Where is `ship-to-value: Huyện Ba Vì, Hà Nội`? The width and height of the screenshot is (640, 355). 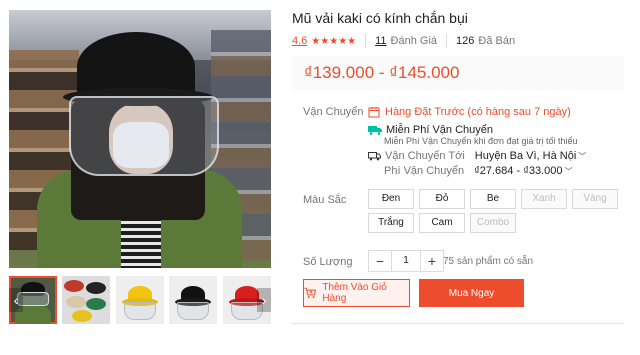 ship-to-value: Huyện Ba Vì, Hà Nội is located at coordinates (525, 156).